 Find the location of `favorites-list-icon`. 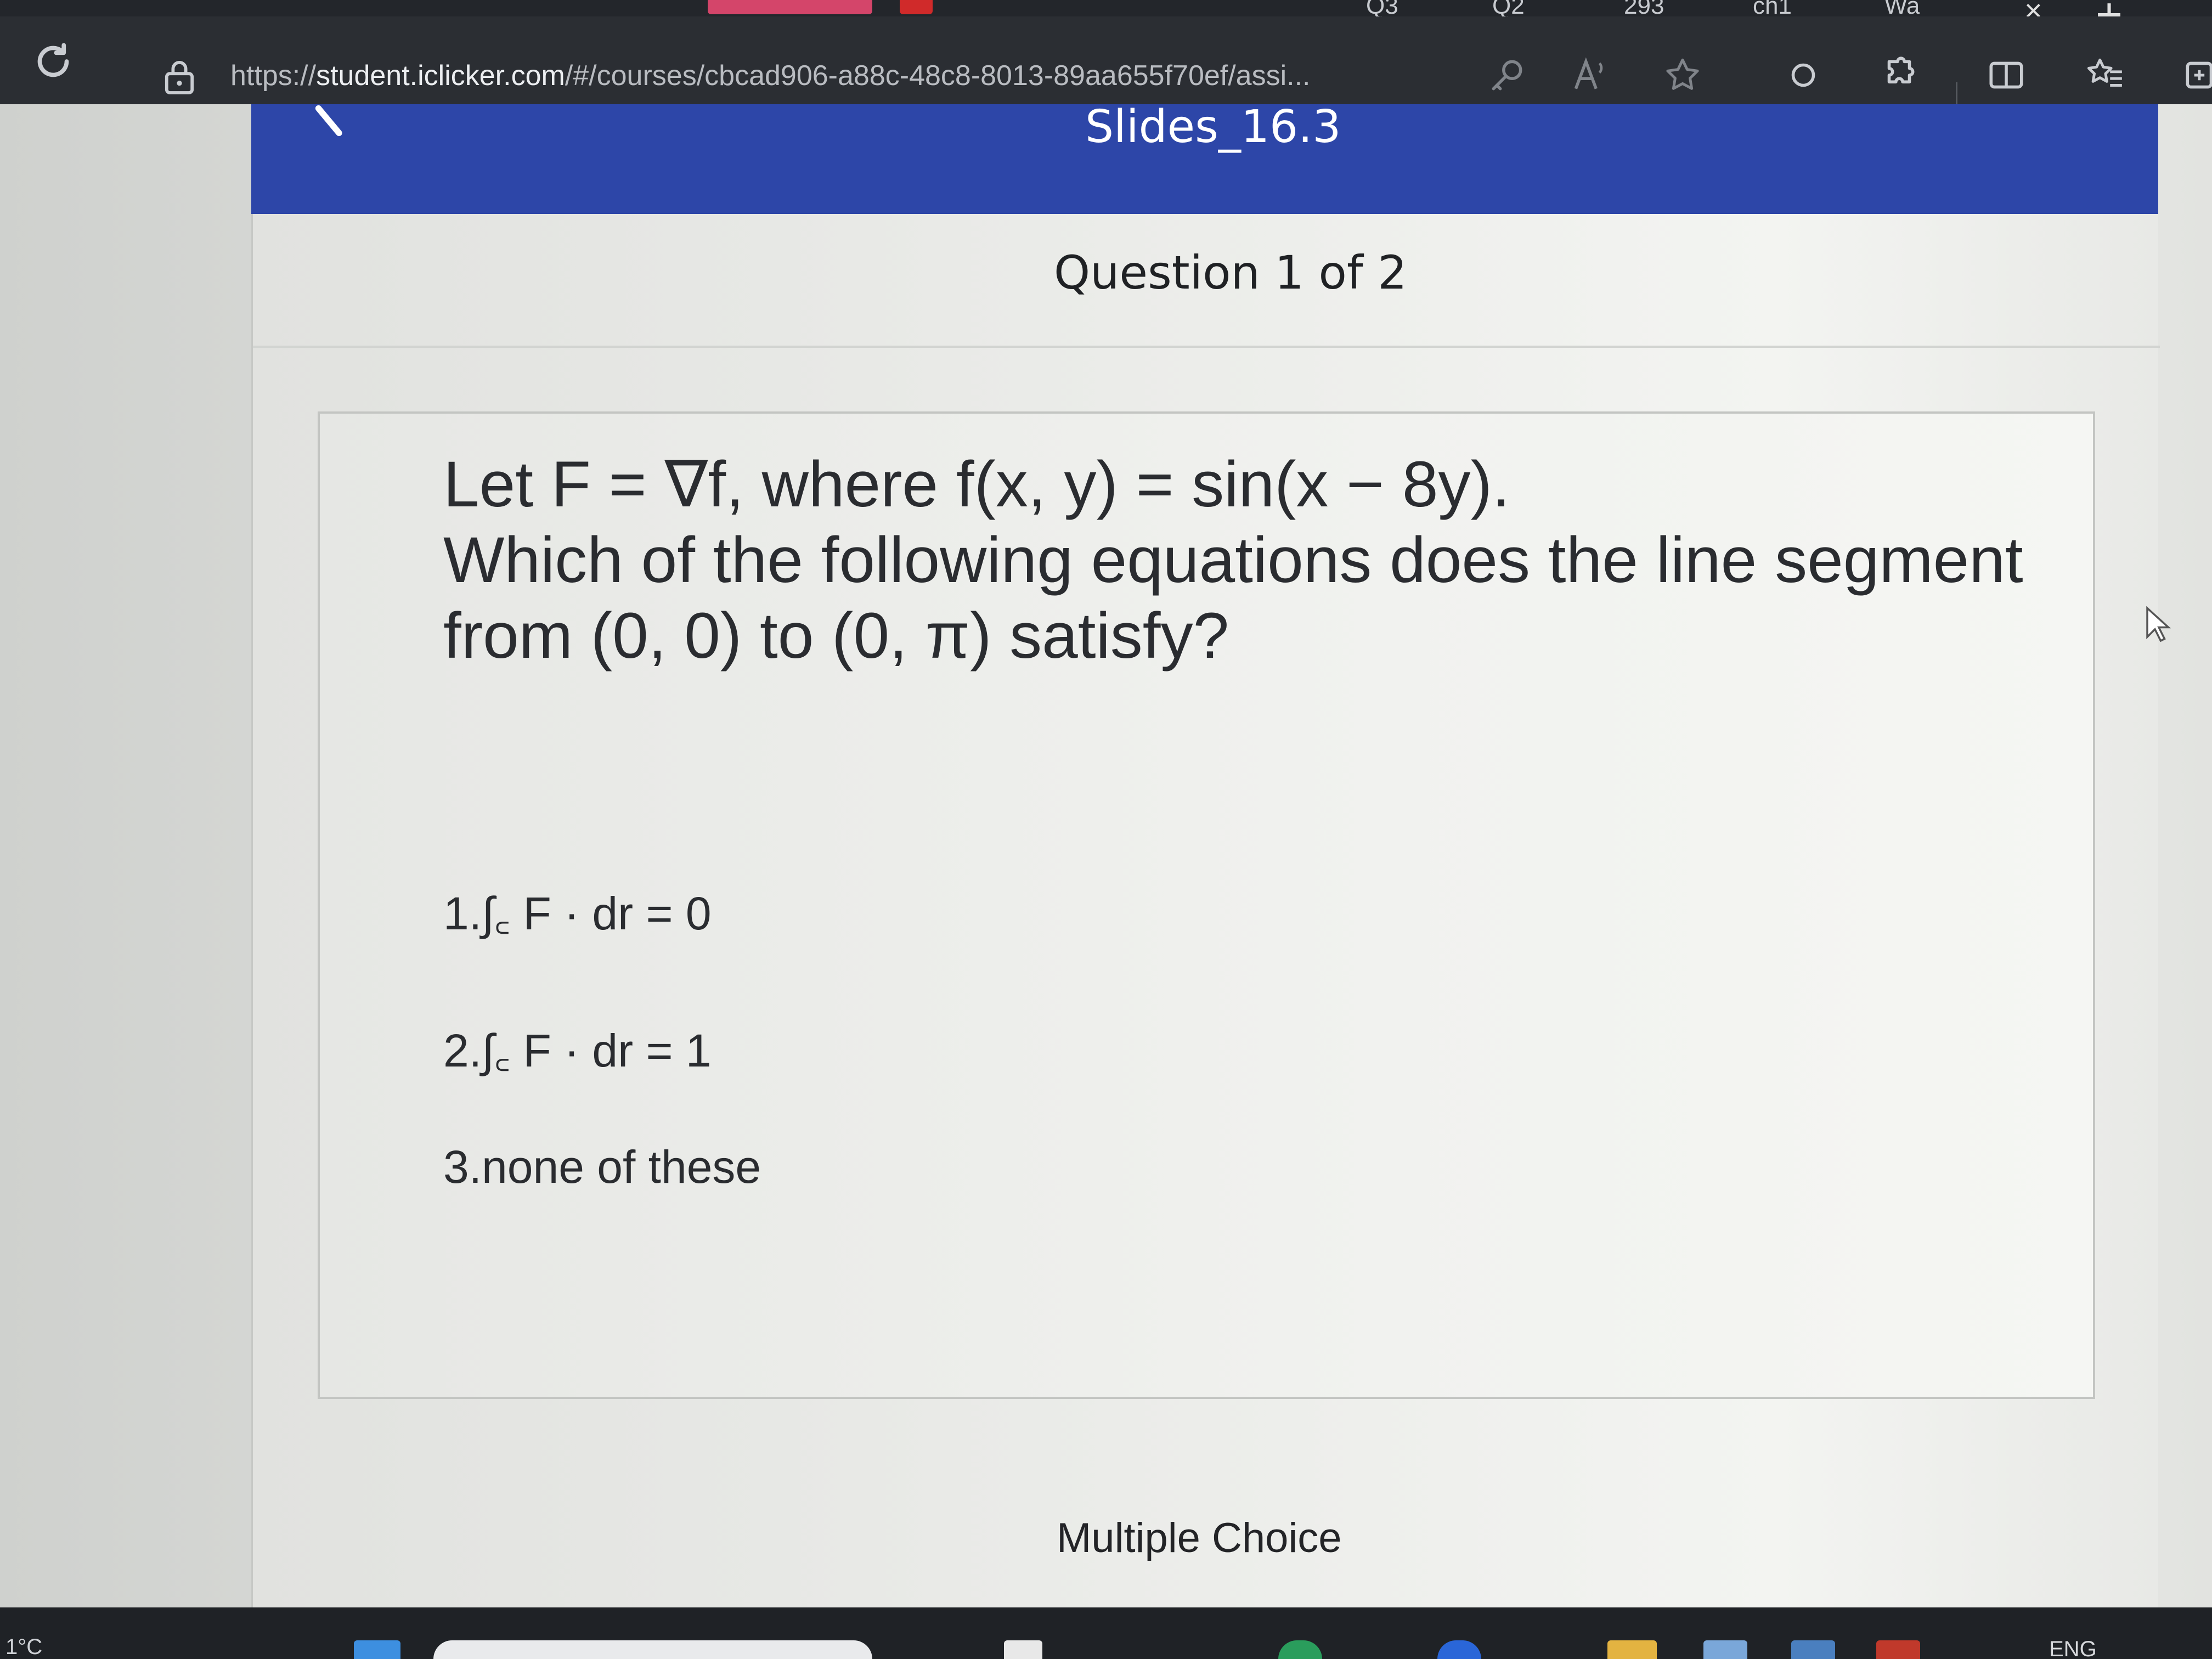

favorites-list-icon is located at coordinates (2105, 75).